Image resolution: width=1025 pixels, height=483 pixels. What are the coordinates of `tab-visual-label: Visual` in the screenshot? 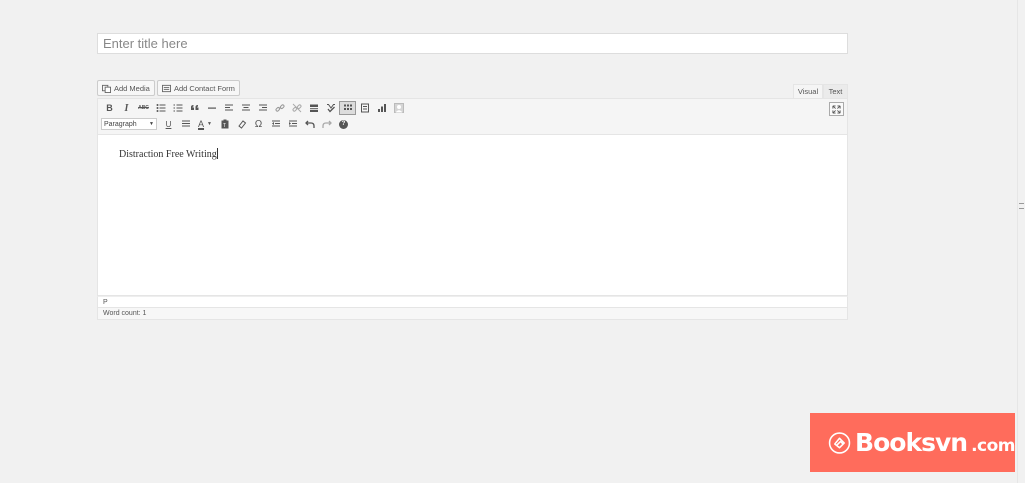 It's located at (808, 91).